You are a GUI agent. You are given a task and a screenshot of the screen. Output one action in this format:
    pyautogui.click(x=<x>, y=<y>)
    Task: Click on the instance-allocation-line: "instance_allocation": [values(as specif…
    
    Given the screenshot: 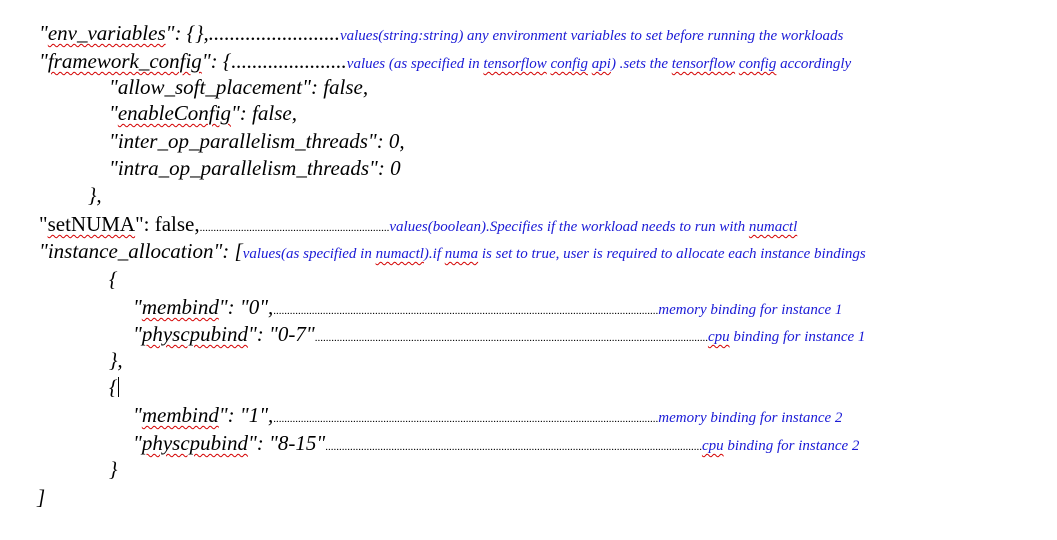 What is the action you would take?
    pyautogui.click(x=452, y=252)
    